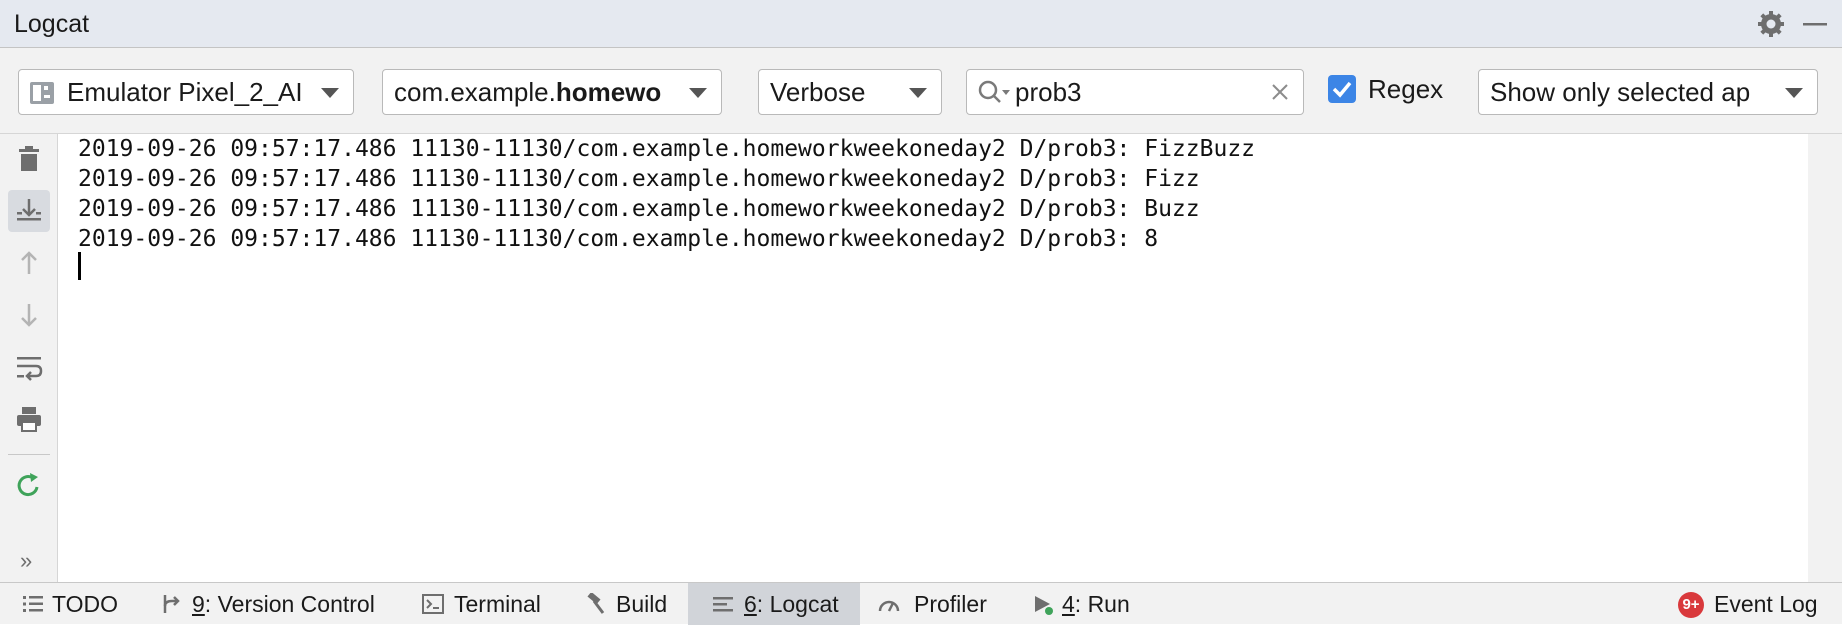 Image resolution: width=1842 pixels, height=625 pixels. I want to click on trash-icon, so click(29, 158).